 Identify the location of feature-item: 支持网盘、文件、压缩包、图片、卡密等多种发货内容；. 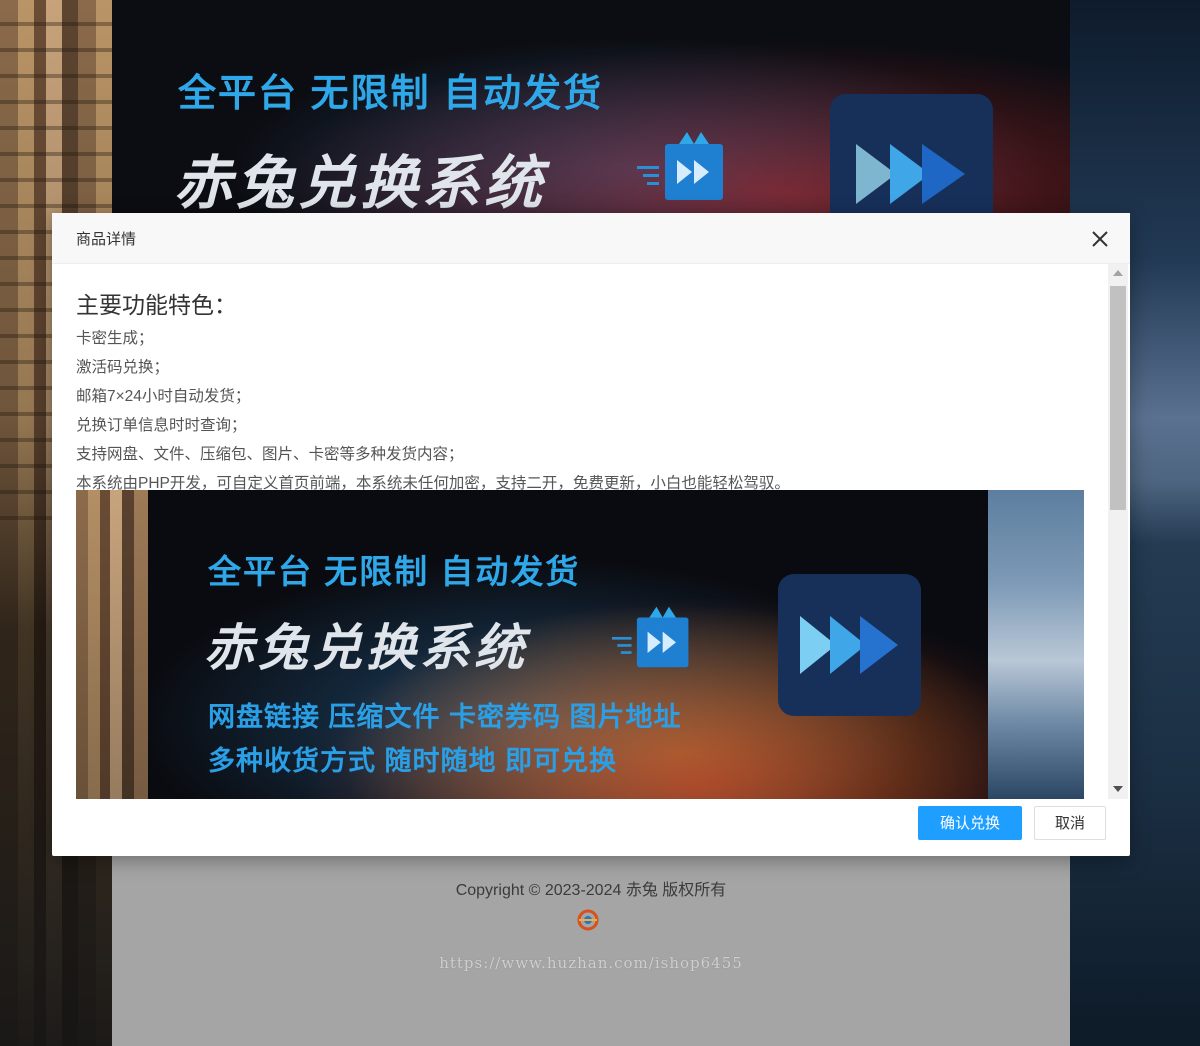
(270, 454).